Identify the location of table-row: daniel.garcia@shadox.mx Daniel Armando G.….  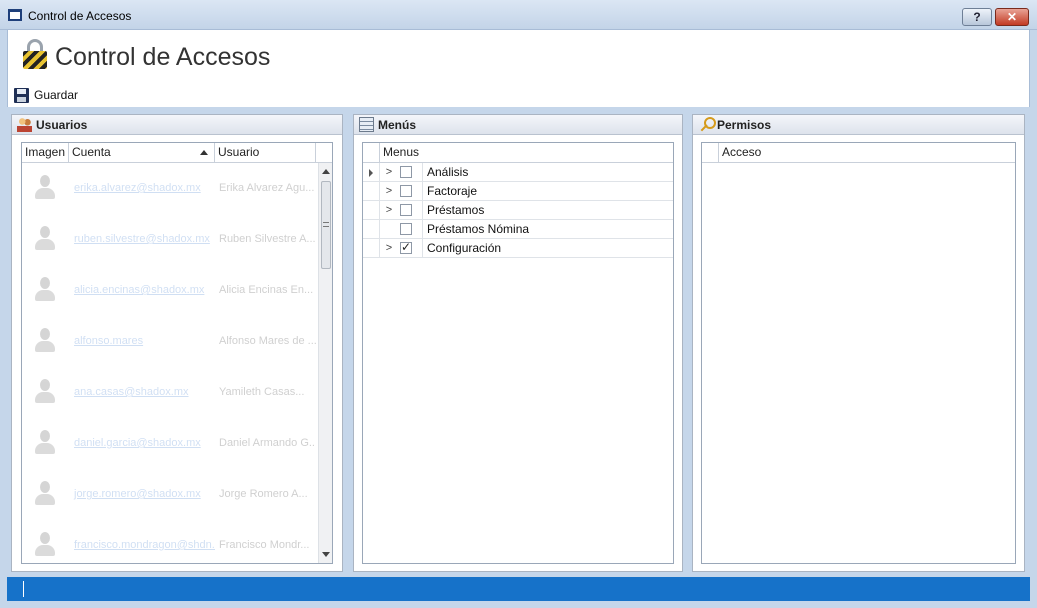
(169, 443).